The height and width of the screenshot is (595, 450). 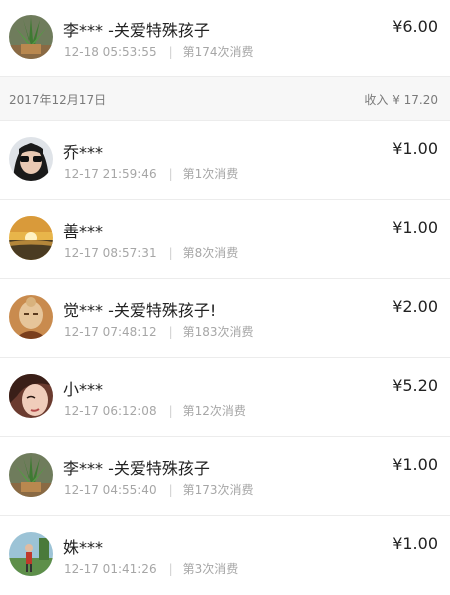 I want to click on purchase-count: 第183次消费, so click(x=218, y=332).